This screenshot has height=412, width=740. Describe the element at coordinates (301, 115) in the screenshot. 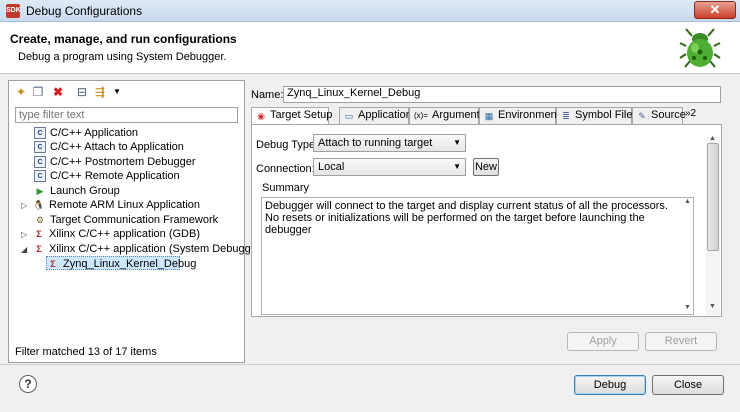

I see `tab-label: Target Setup` at that location.